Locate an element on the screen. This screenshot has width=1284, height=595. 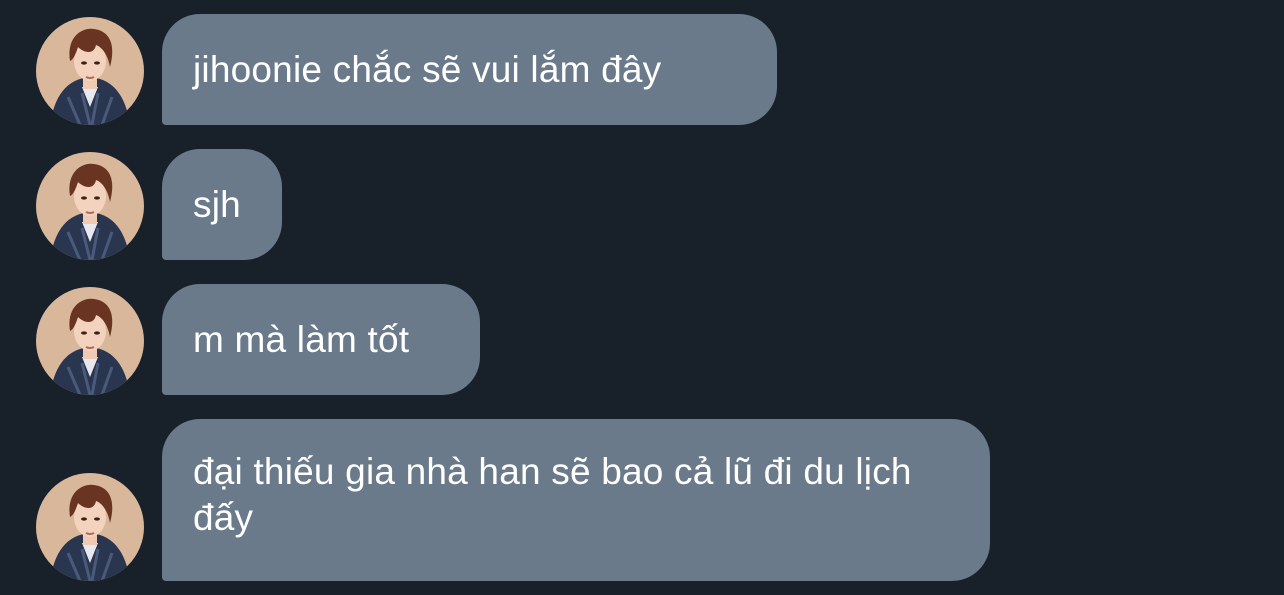
message-bubble: jihoonie chắc sẽ vui lắm đây is located at coordinates (469, 69).